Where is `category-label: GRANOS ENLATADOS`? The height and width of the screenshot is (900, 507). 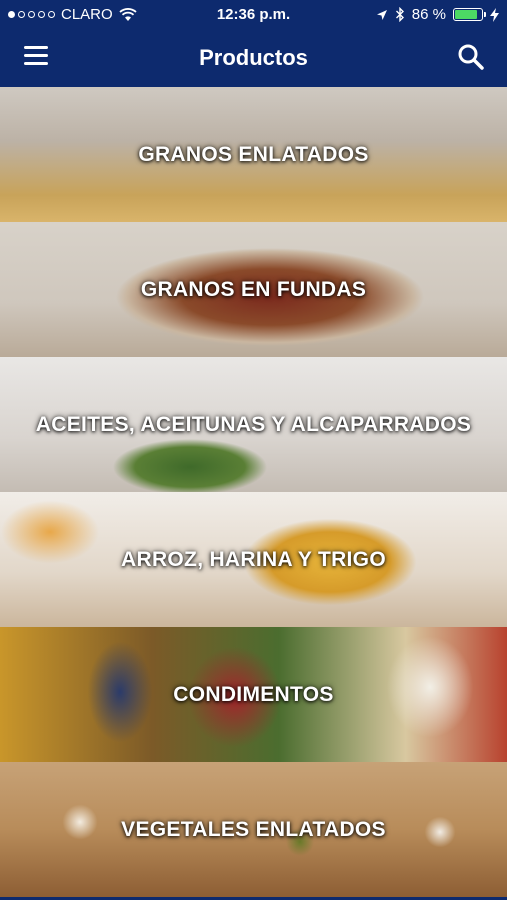
category-label: GRANOS ENLATADOS is located at coordinates (253, 154).